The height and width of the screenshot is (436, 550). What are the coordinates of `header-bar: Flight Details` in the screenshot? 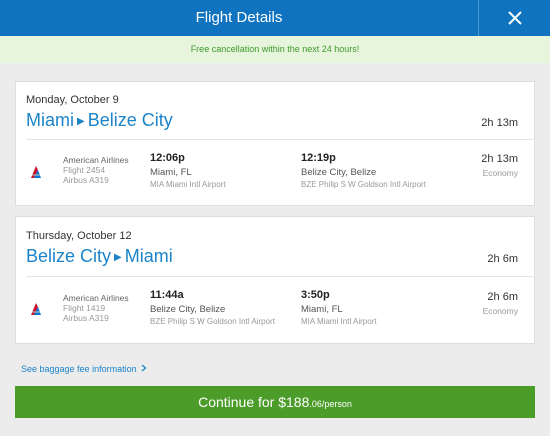 It's located at (275, 18).